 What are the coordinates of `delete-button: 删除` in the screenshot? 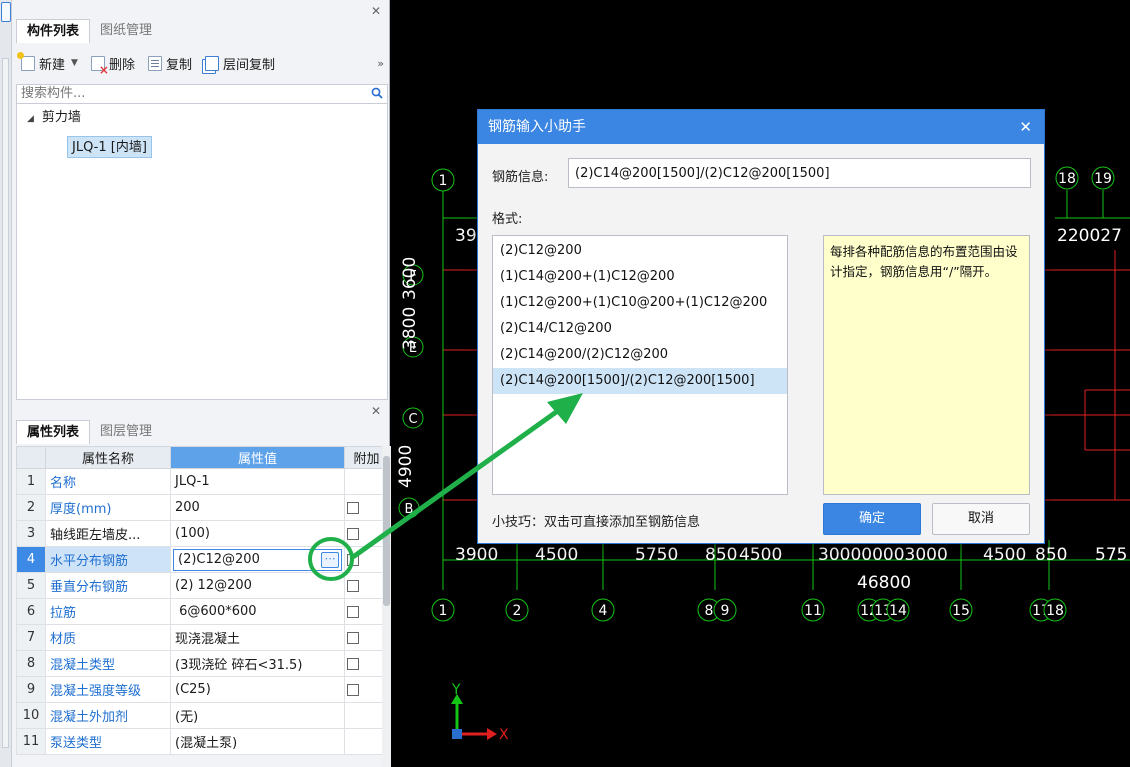 It's located at (113, 63).